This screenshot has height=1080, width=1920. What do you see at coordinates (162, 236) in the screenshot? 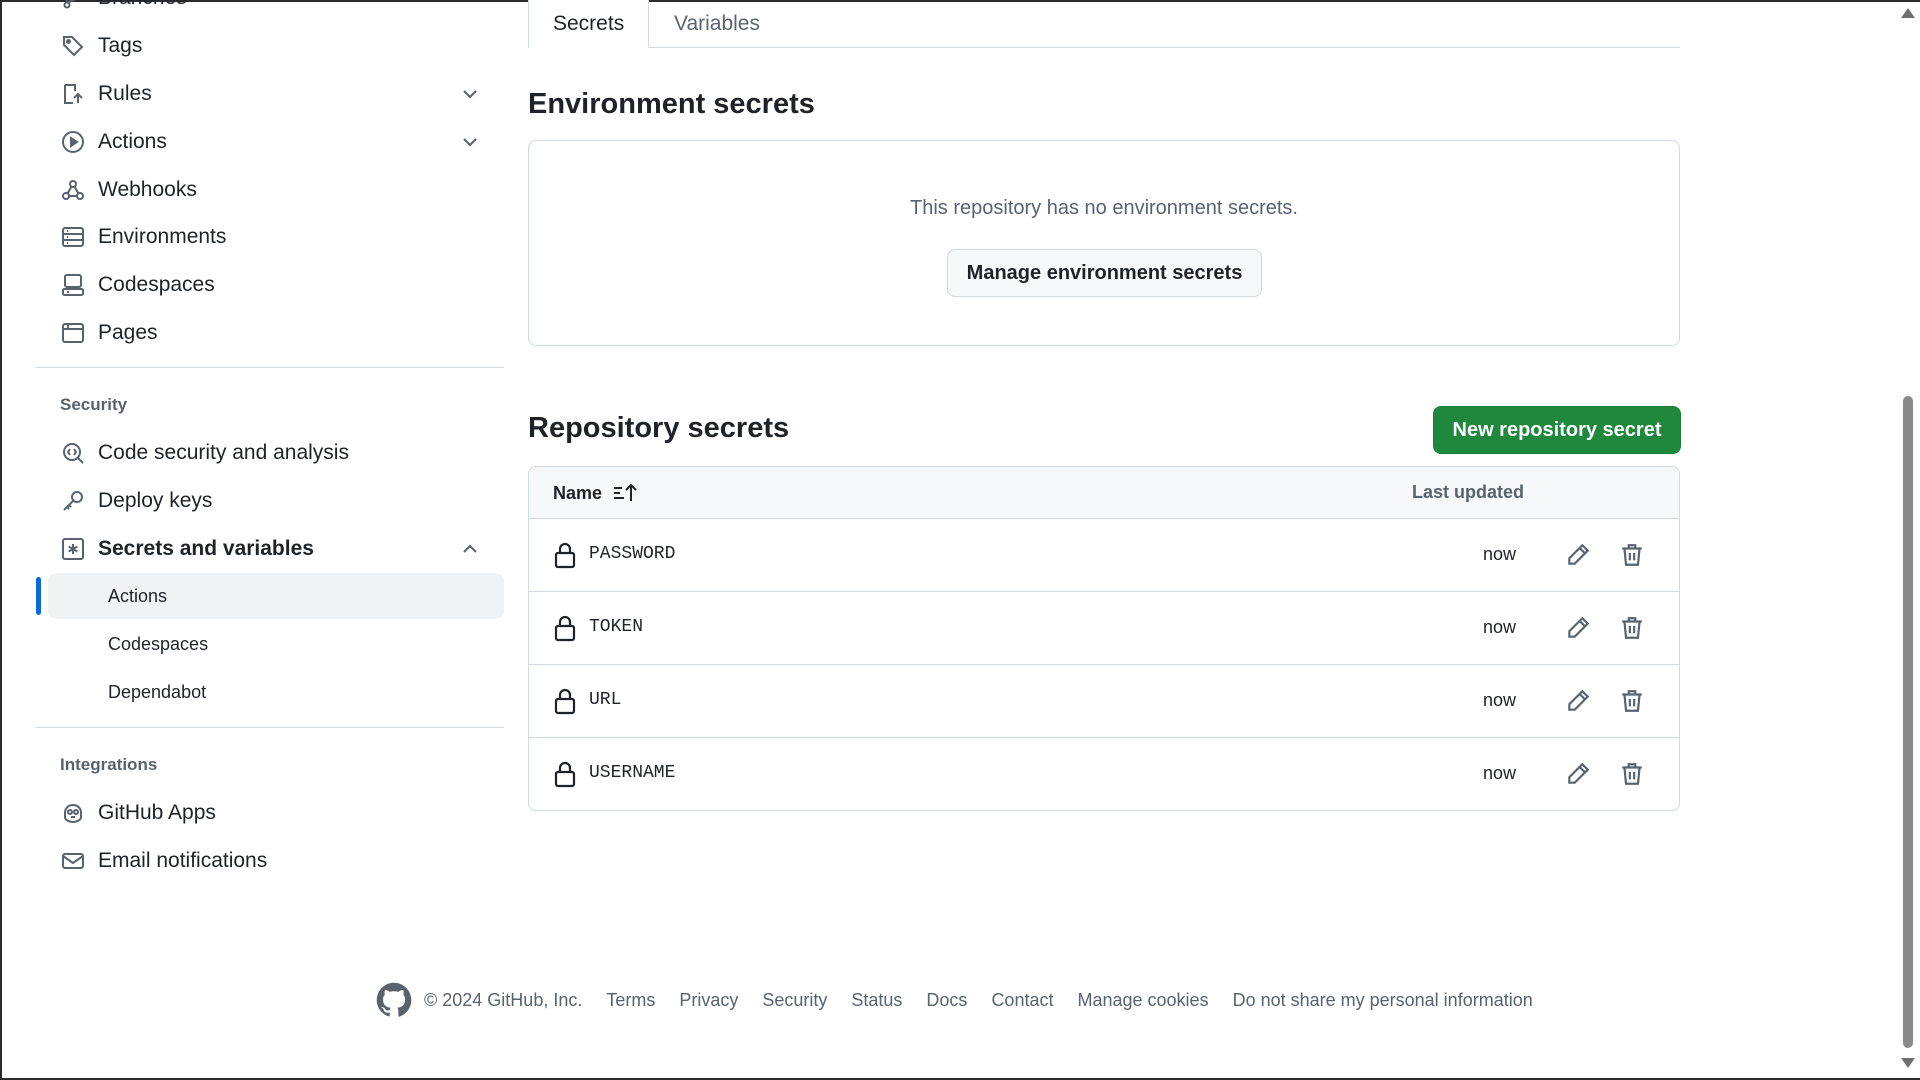
I see `sidebar-item-label: Environments` at bounding box center [162, 236].